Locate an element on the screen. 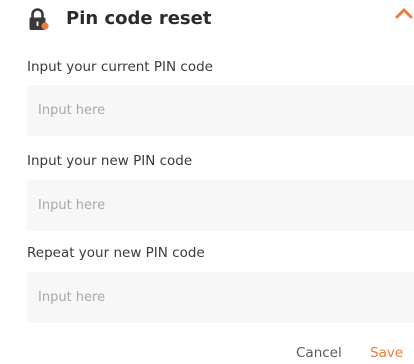 Image resolution: width=414 pixels, height=364 pixels. lock-icon is located at coordinates (38, 19).